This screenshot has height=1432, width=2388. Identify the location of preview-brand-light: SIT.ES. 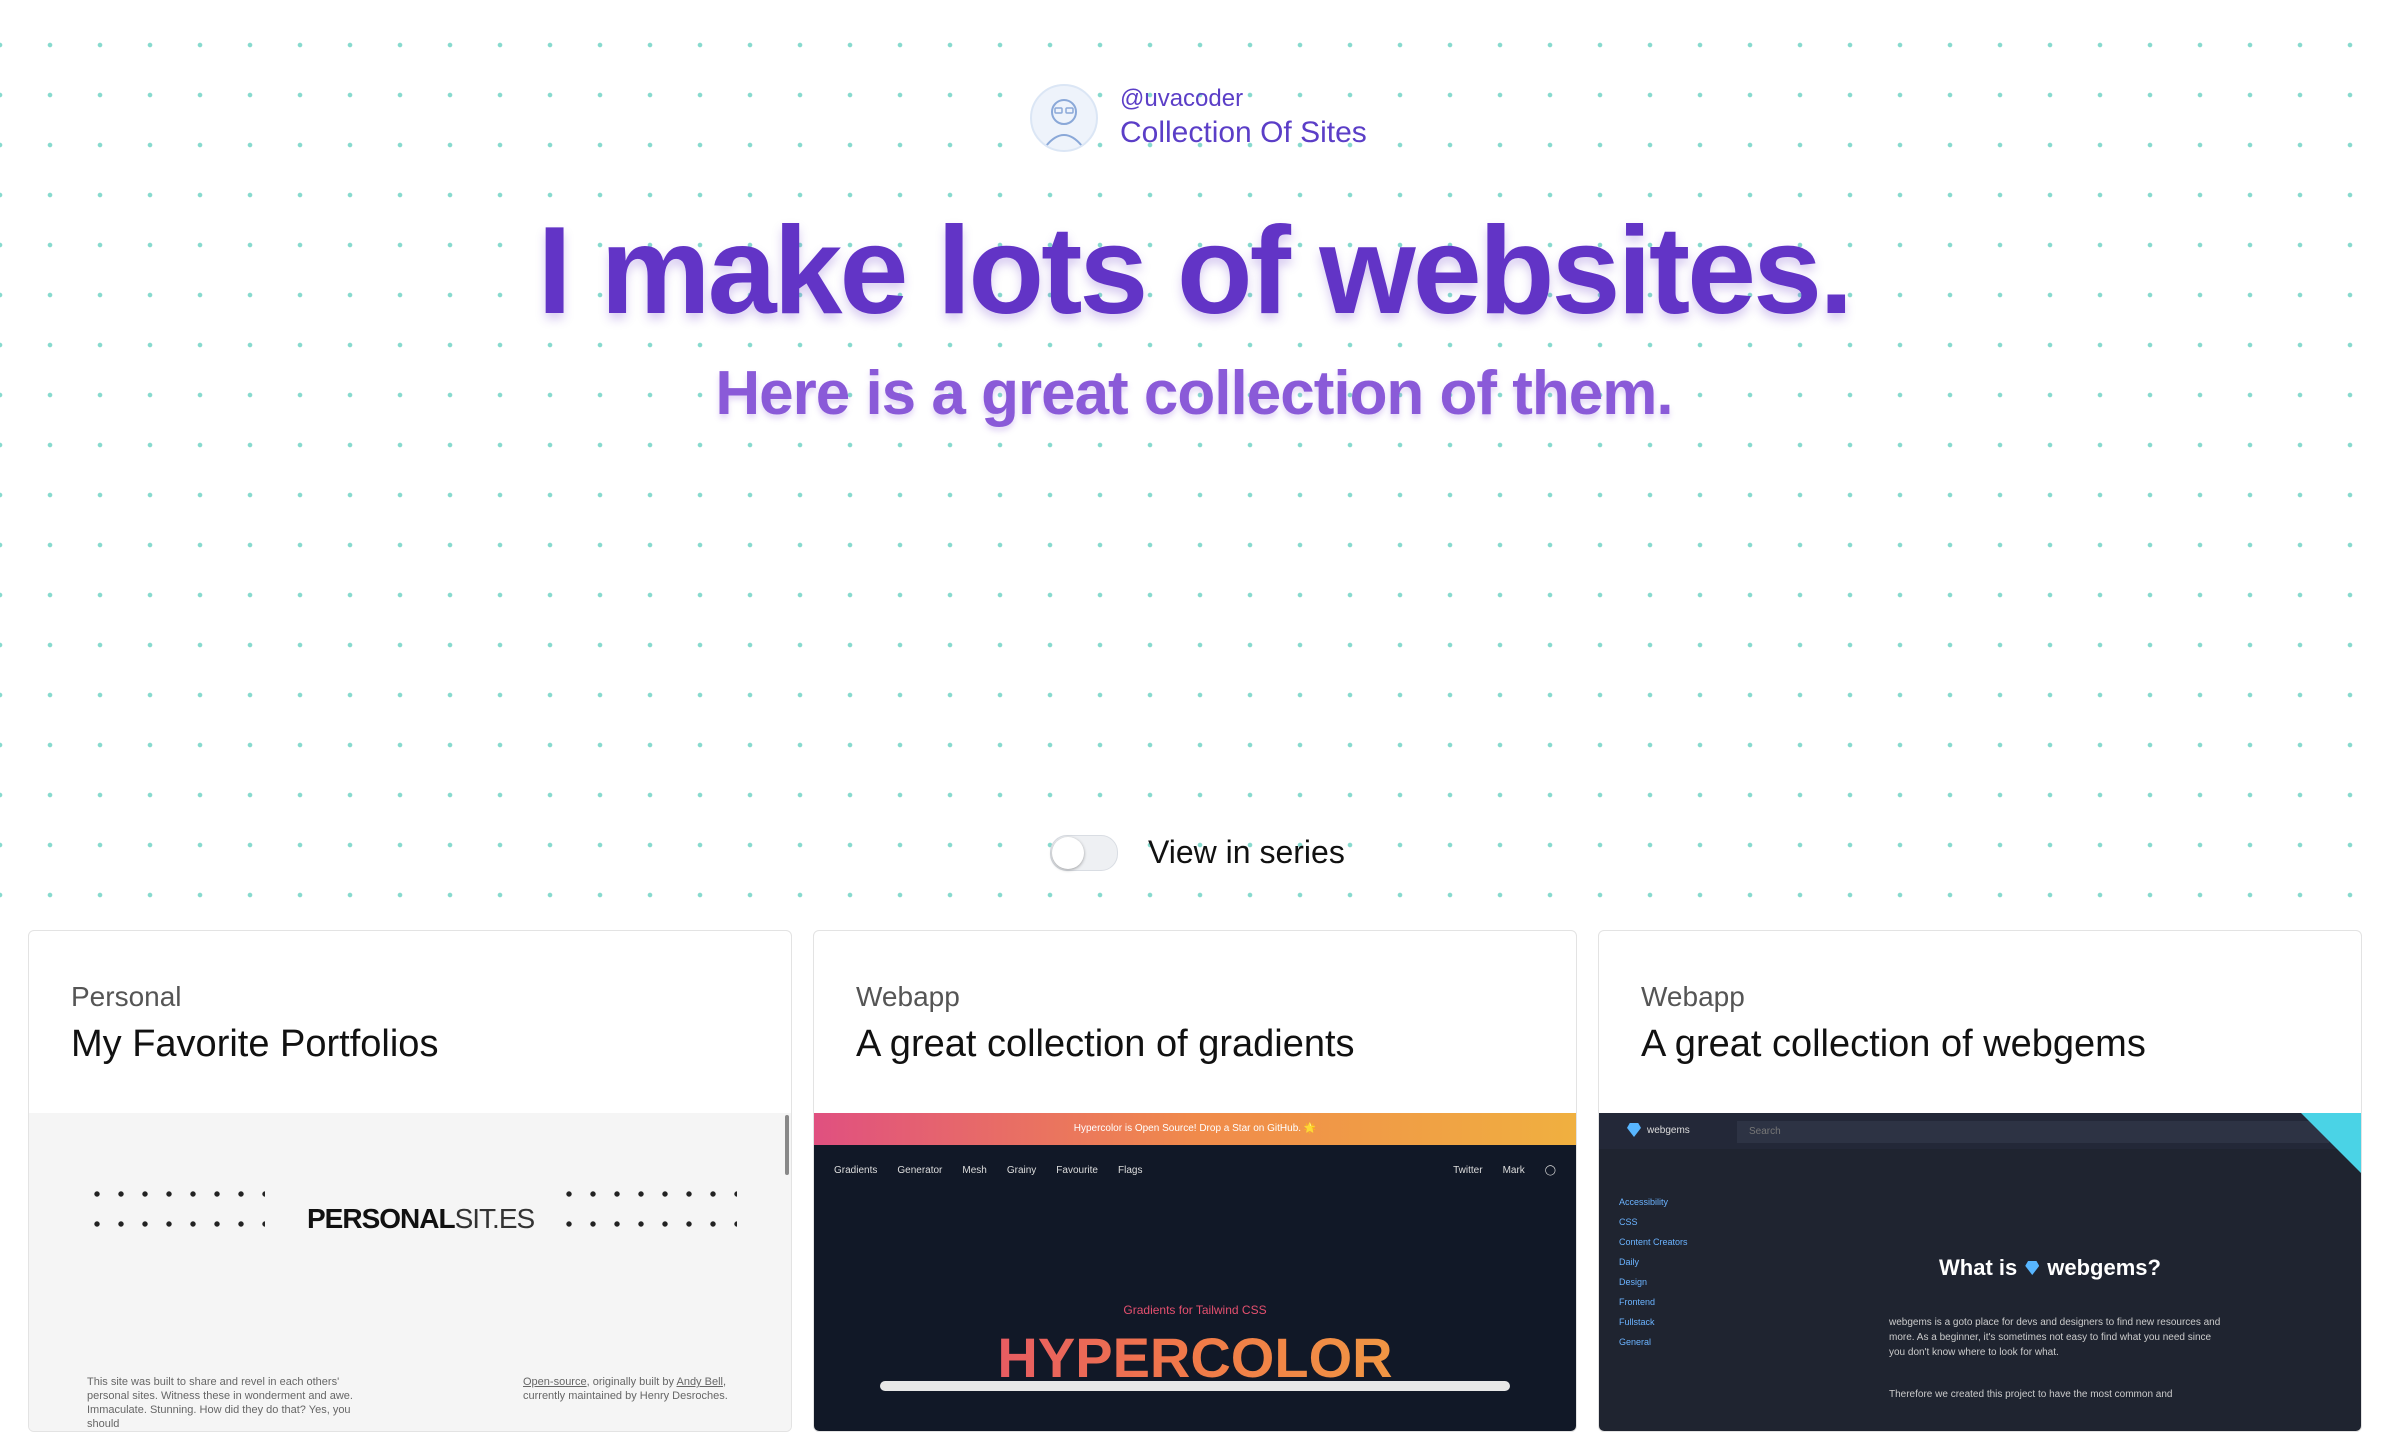
(495, 1218).